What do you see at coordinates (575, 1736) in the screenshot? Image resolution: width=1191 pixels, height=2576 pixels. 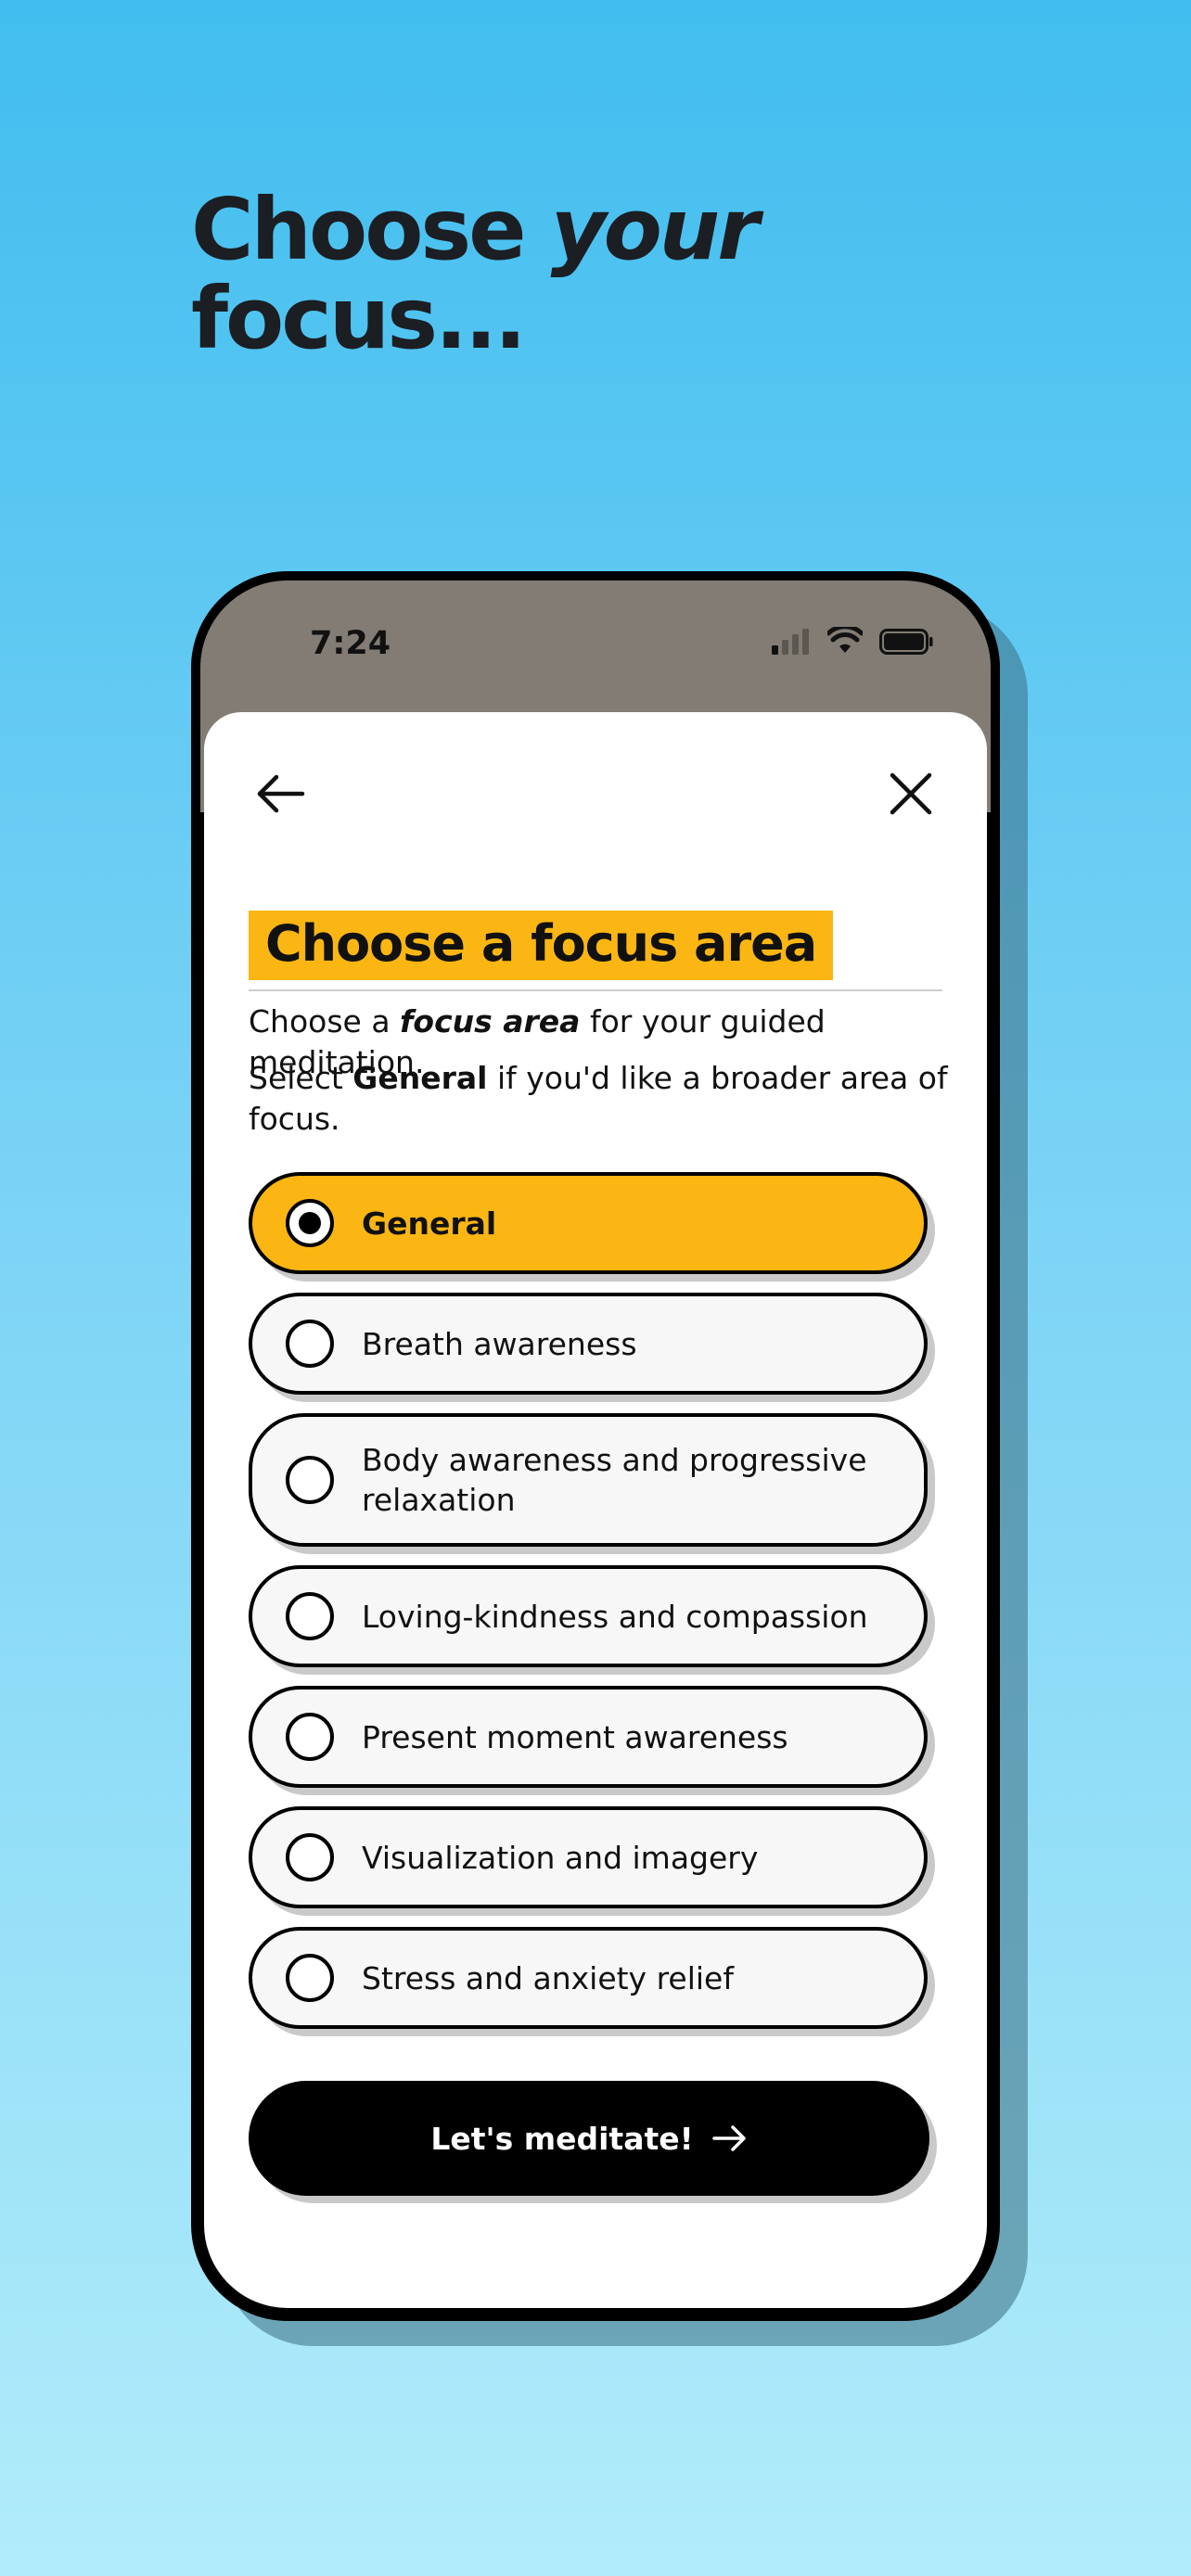 I see `option-label: Present moment awareness` at bounding box center [575, 1736].